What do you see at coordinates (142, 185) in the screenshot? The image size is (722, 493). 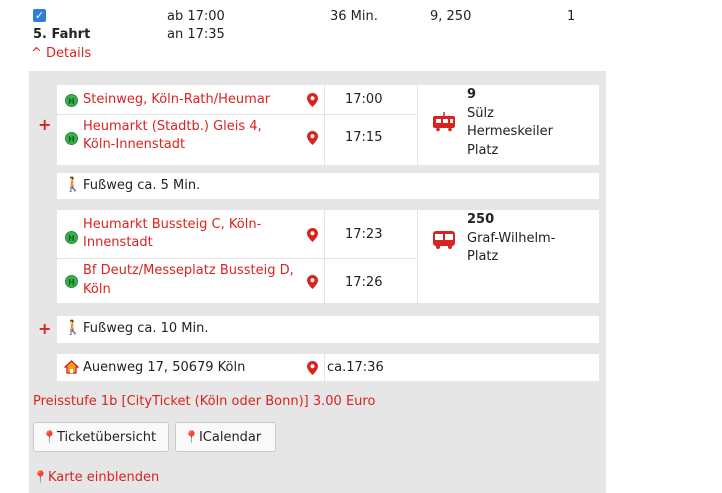 I see `walk1-label: Fußweg ca. 5 Min.` at bounding box center [142, 185].